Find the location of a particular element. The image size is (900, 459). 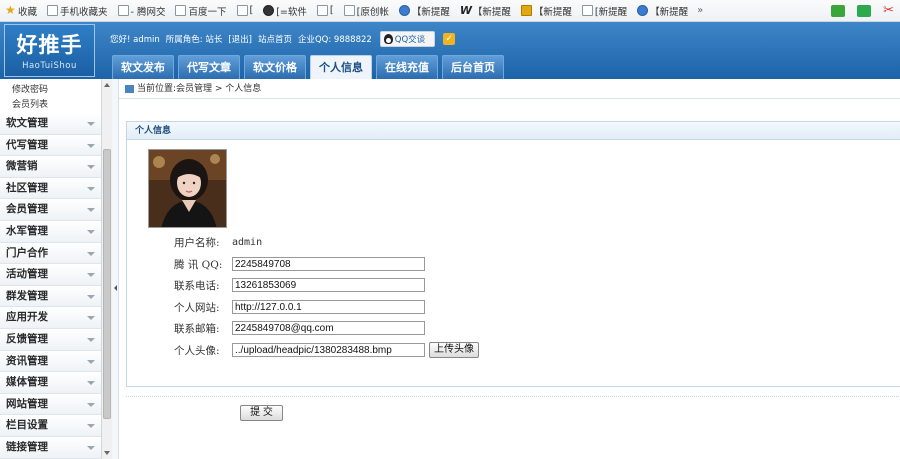

favorite-item-bracket: [ is located at coordinates (245, 10).